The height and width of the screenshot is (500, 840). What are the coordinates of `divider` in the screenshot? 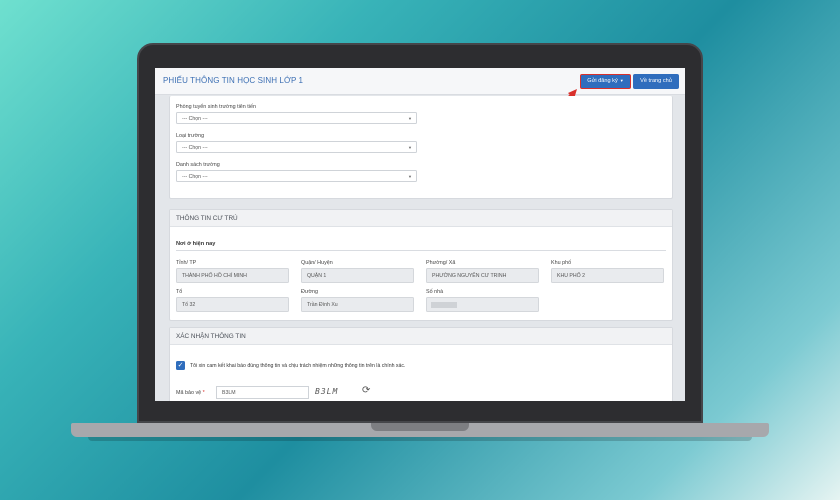 It's located at (421, 250).